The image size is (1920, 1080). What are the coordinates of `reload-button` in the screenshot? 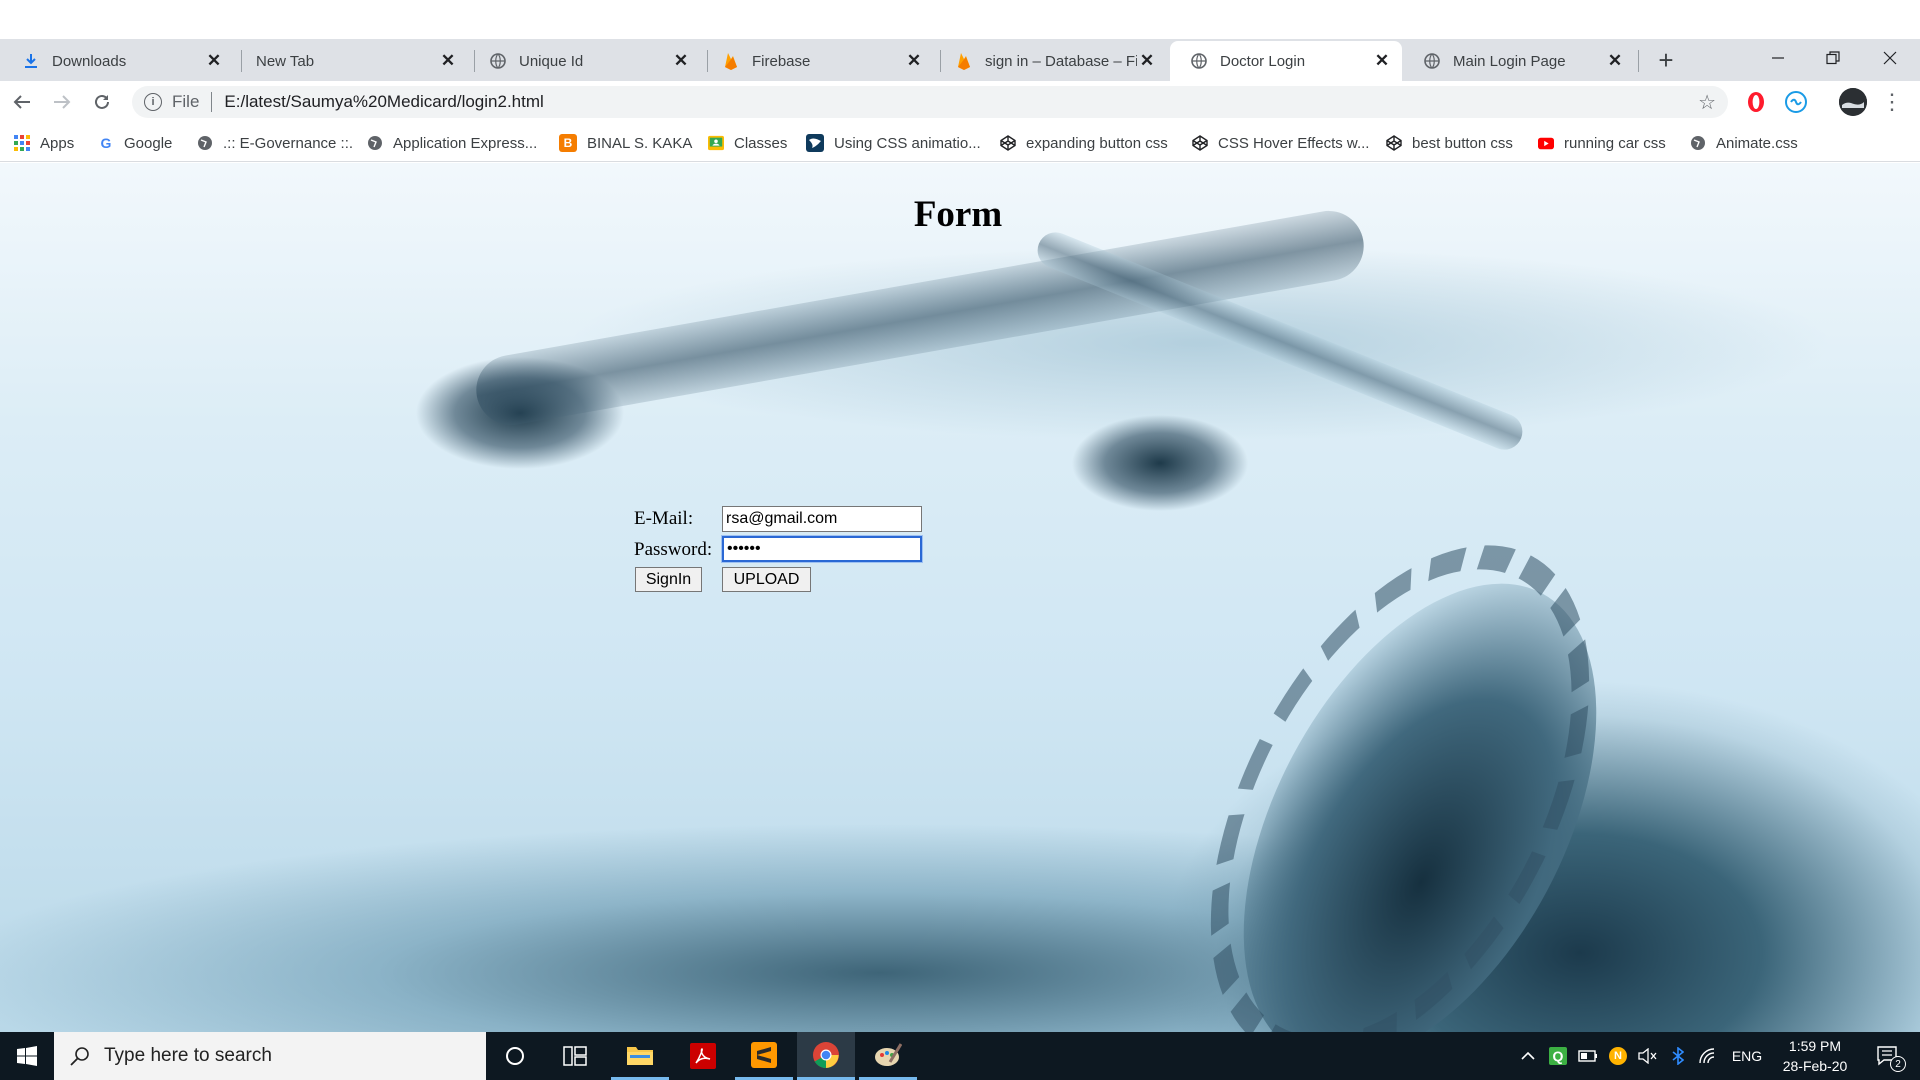 It's located at (102, 102).